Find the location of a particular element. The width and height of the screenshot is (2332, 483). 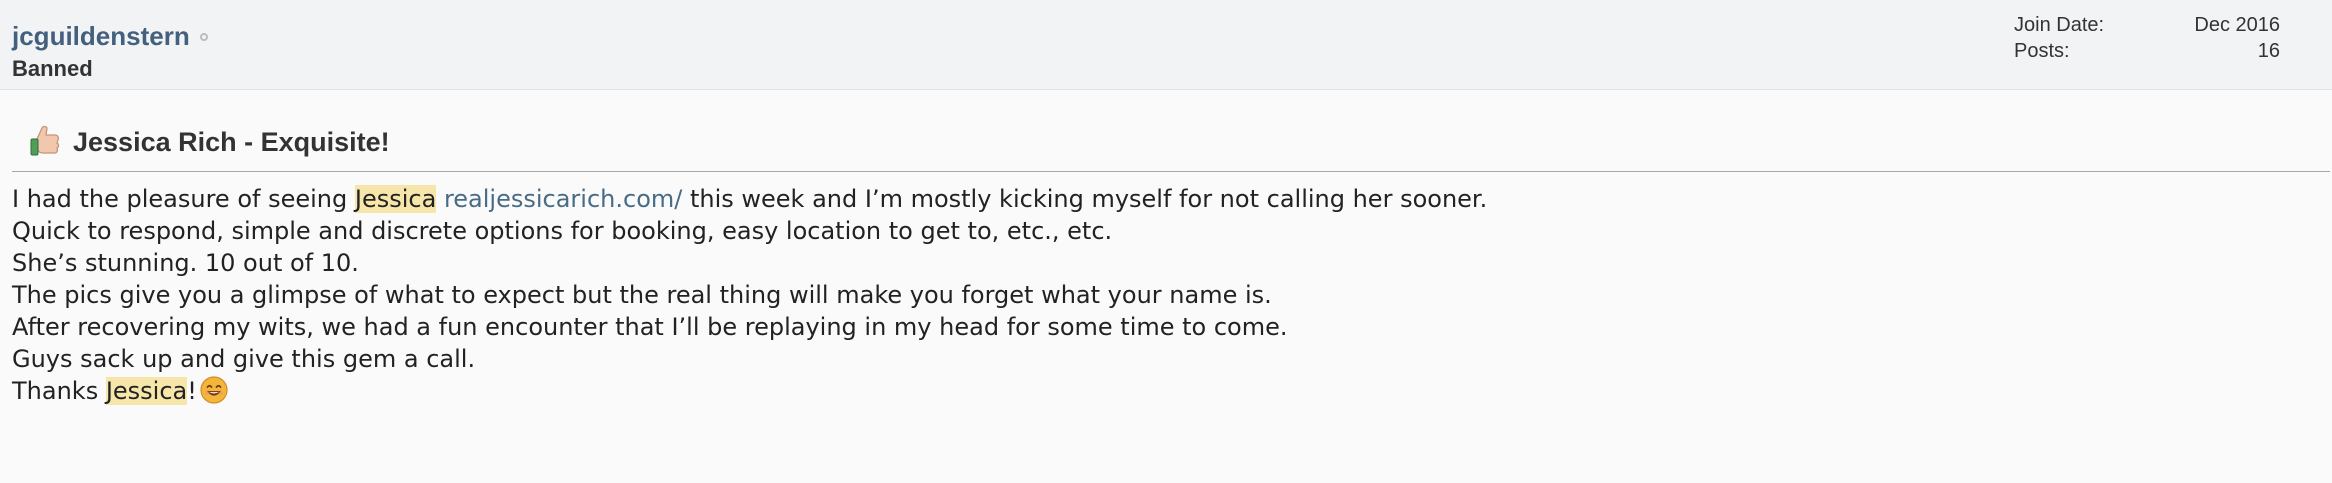

username-row: jcguildenstern is located at coordinates (110, 36).